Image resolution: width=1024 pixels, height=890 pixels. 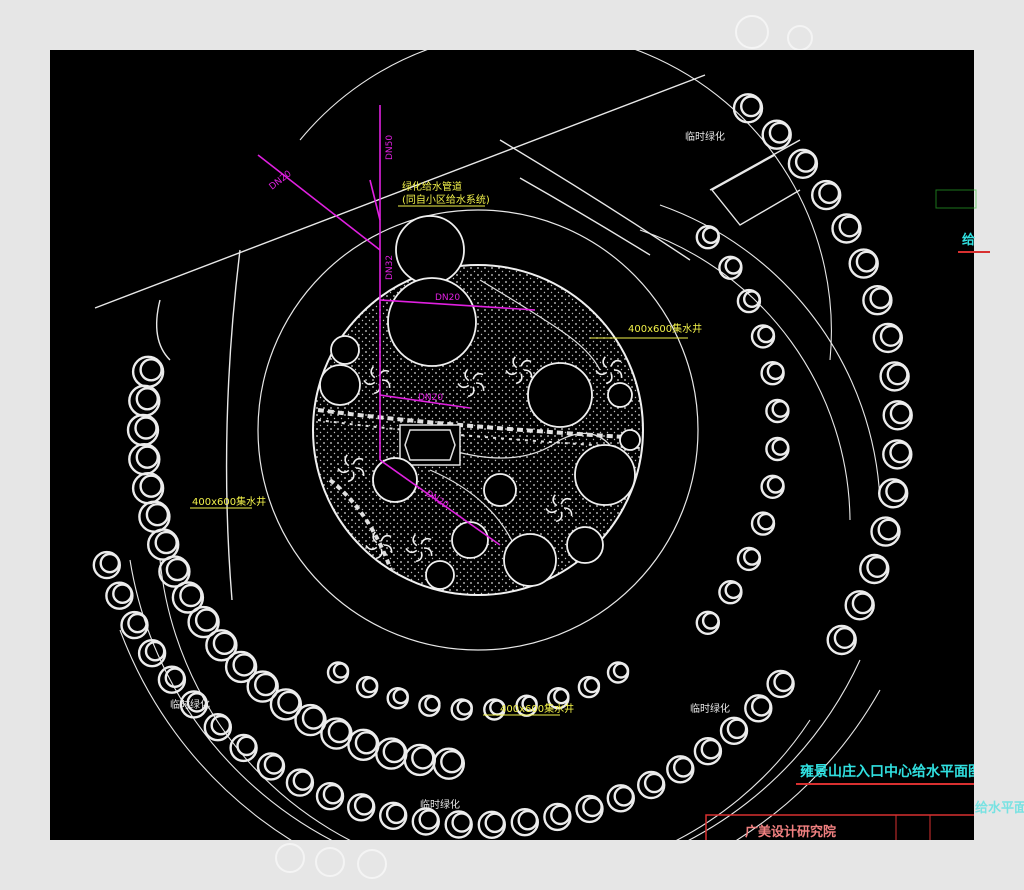 I want to click on side-heading-fragment: 给, so click(x=968, y=240).